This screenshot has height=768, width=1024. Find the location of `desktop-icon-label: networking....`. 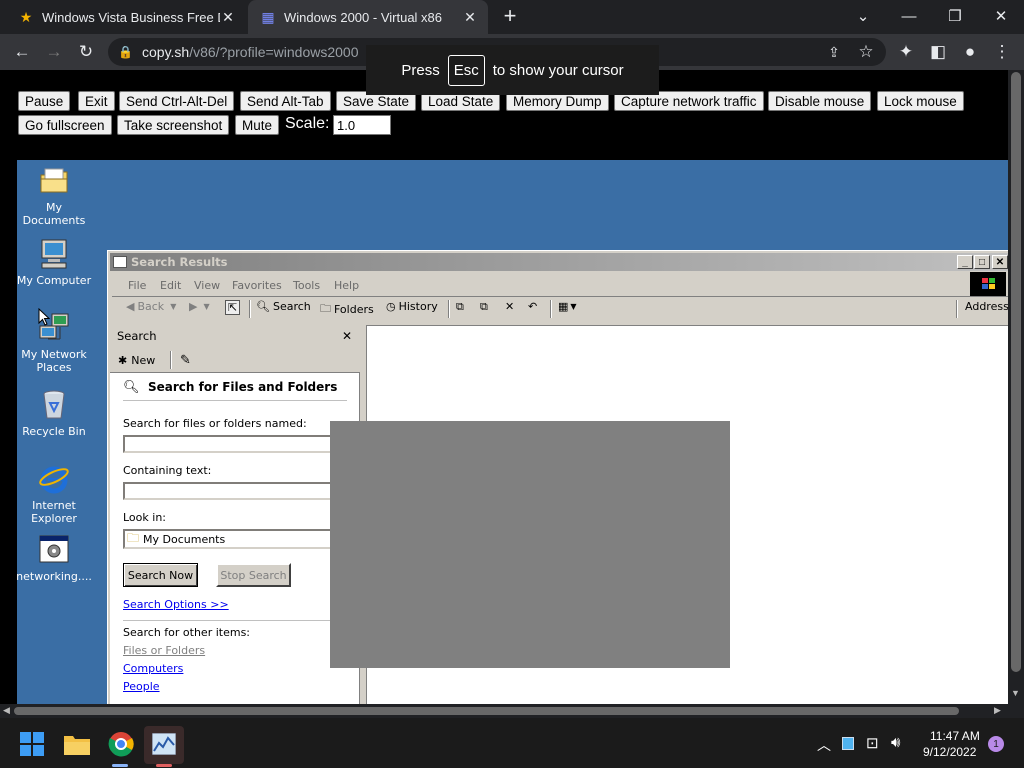

desktop-icon-label: networking.... is located at coordinates (54, 576).